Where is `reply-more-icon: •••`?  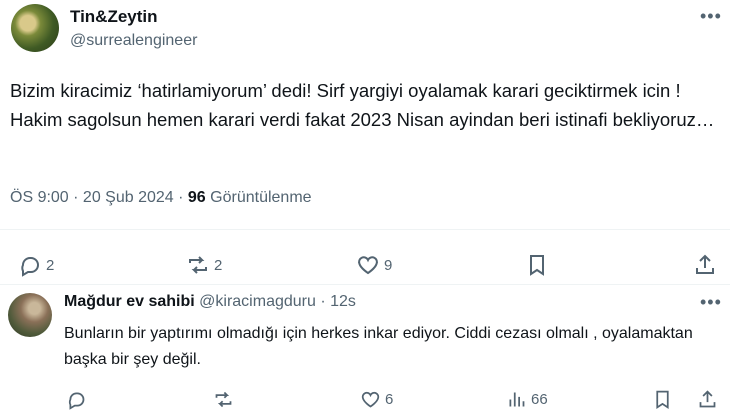
reply-more-icon: ••• is located at coordinates (711, 302).